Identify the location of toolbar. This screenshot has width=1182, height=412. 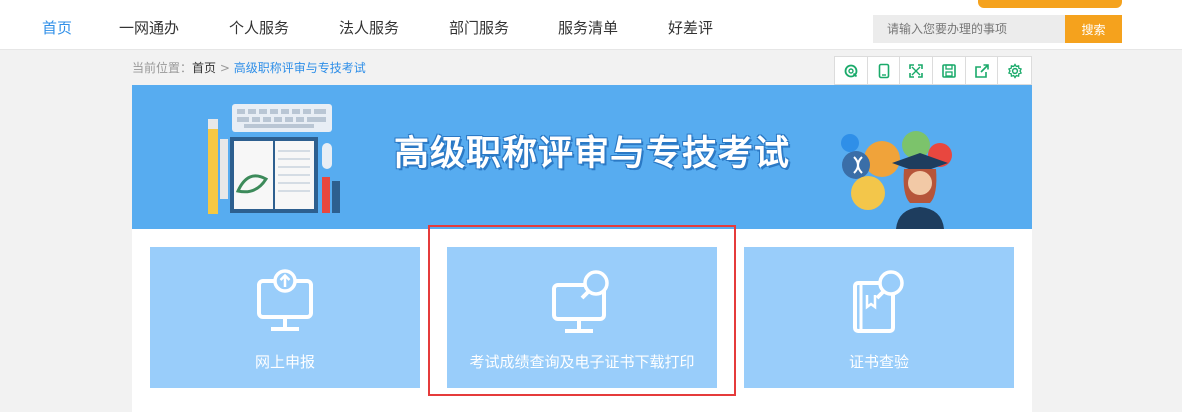
(933, 70).